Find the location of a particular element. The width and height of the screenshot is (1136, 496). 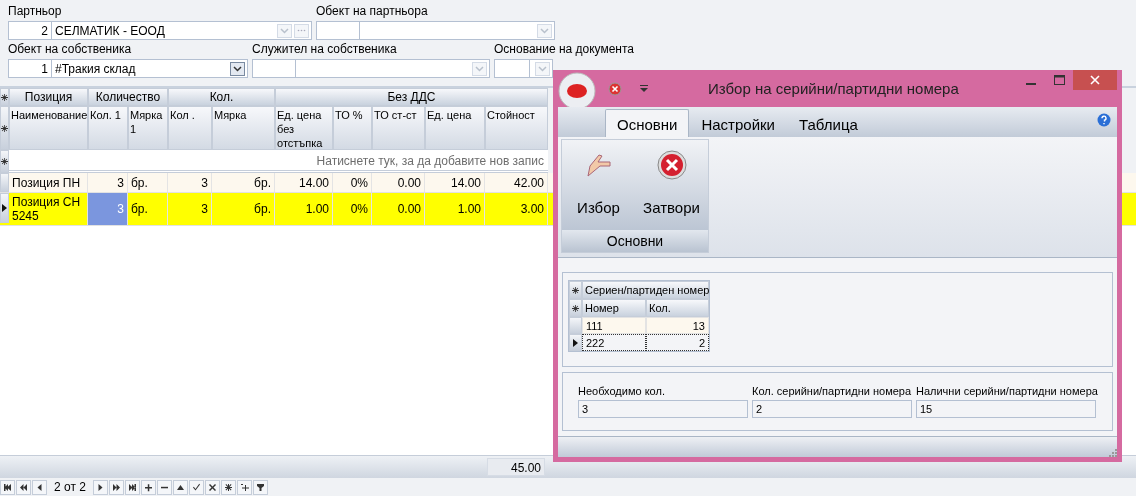

field-label: Налични серийни/партидни номера is located at coordinates (1006, 391).